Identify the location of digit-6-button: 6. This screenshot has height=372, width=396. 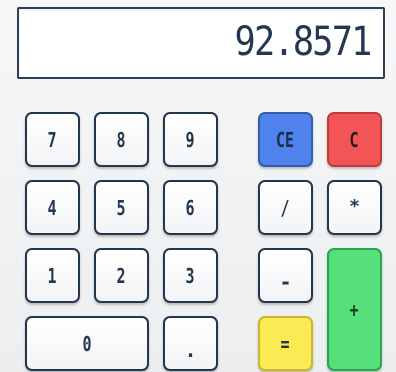
(190, 207).